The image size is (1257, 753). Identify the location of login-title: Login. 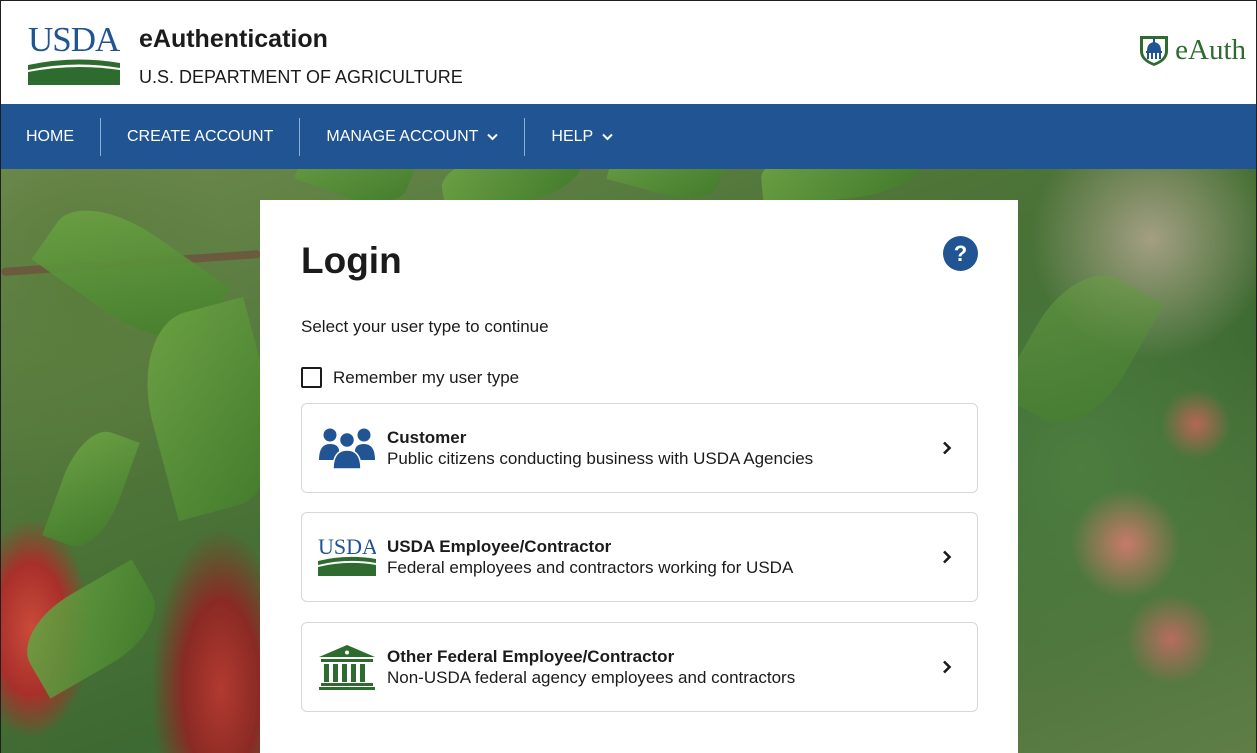
(351, 260).